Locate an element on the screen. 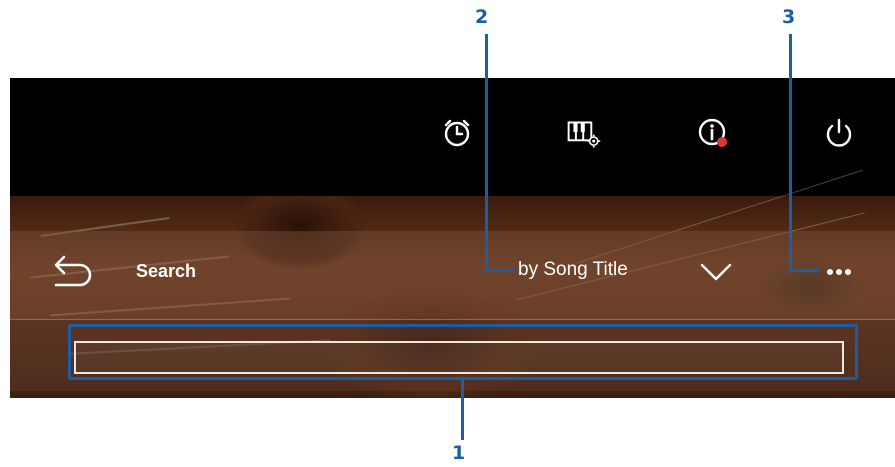 This screenshot has width=895, height=467. callout-3-leader-line is located at coordinates (790, 153).